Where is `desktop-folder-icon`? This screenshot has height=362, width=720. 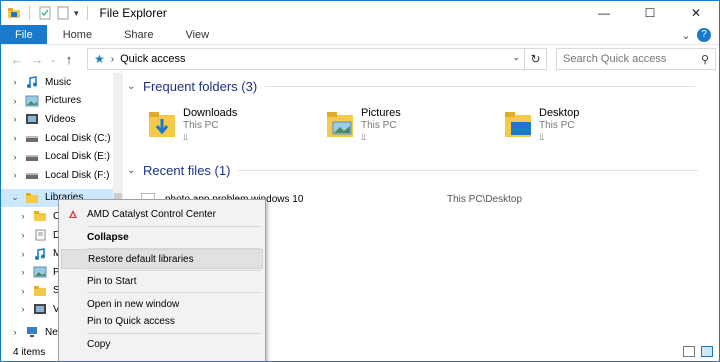 desktop-folder-icon is located at coordinates (518, 123).